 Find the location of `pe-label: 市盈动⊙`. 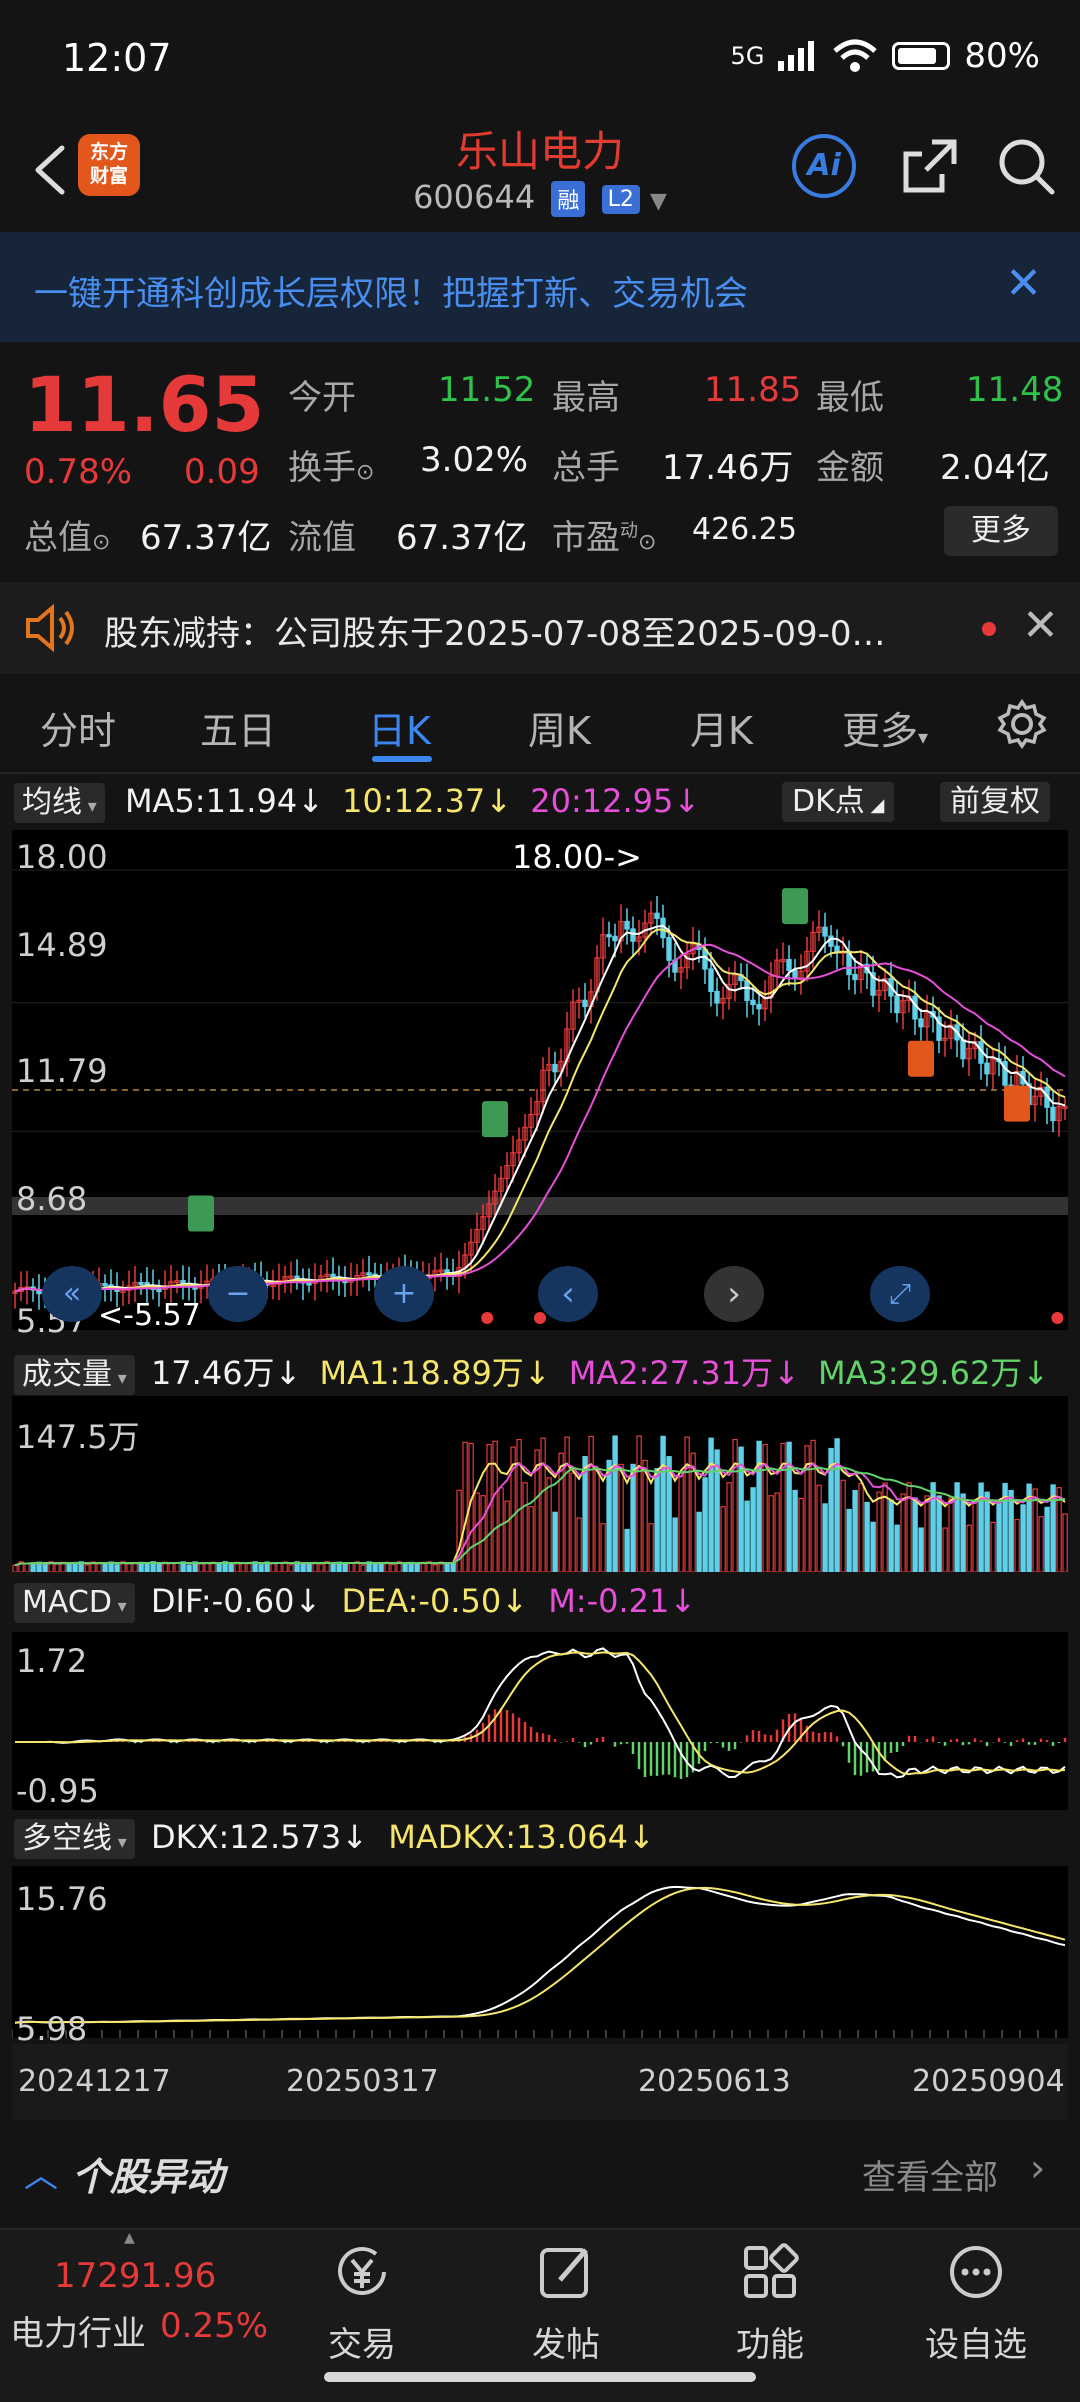

pe-label: 市盈动⊙ is located at coordinates (604, 534).